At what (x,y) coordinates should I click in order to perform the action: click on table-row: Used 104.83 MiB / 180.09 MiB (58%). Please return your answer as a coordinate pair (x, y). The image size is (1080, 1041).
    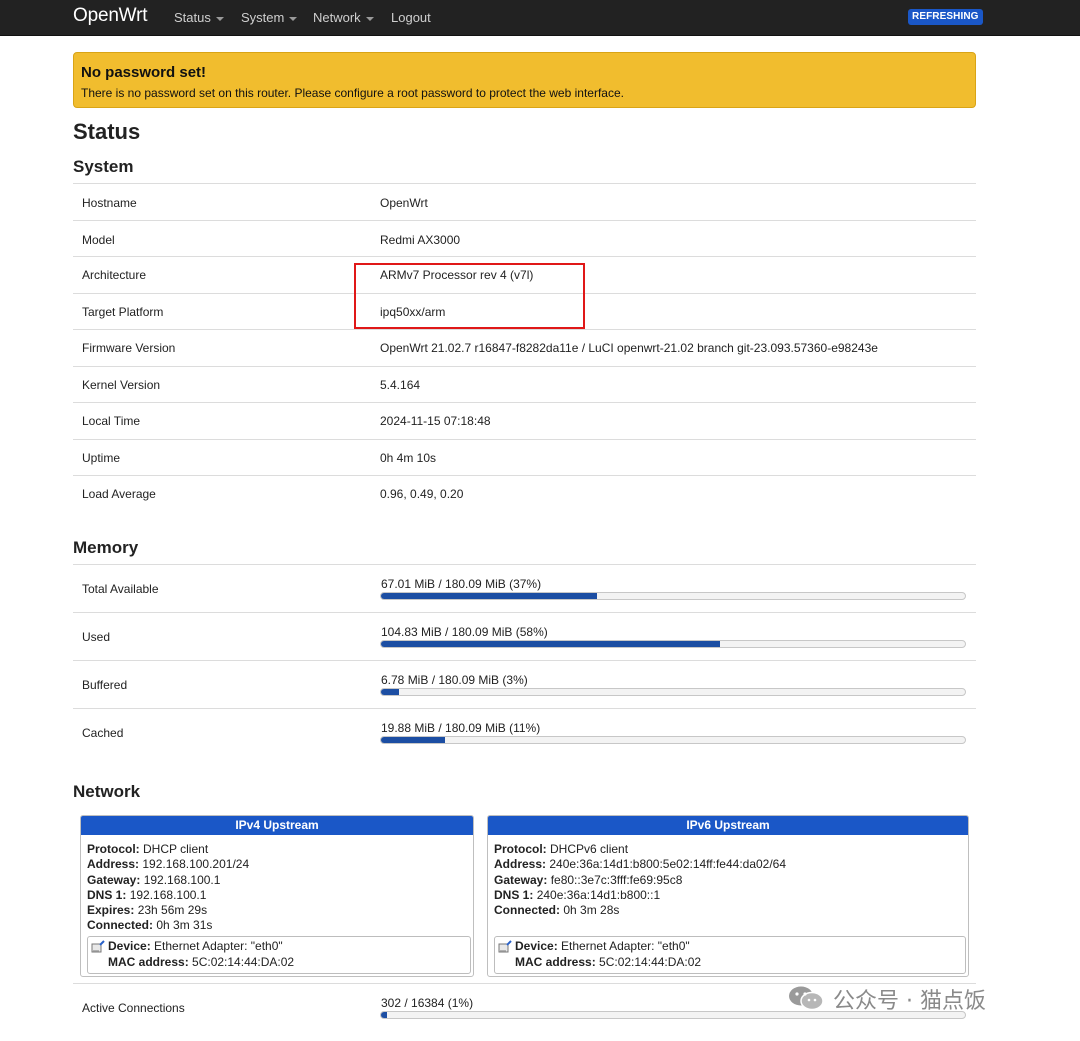
    Looking at the image, I should click on (524, 636).